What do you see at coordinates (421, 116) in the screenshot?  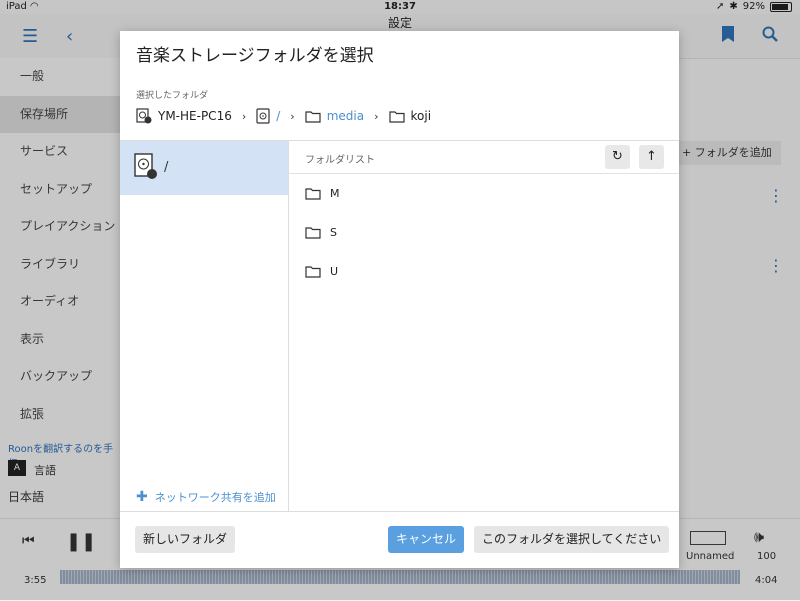 I see `breadcrumb-koji: koji` at bounding box center [421, 116].